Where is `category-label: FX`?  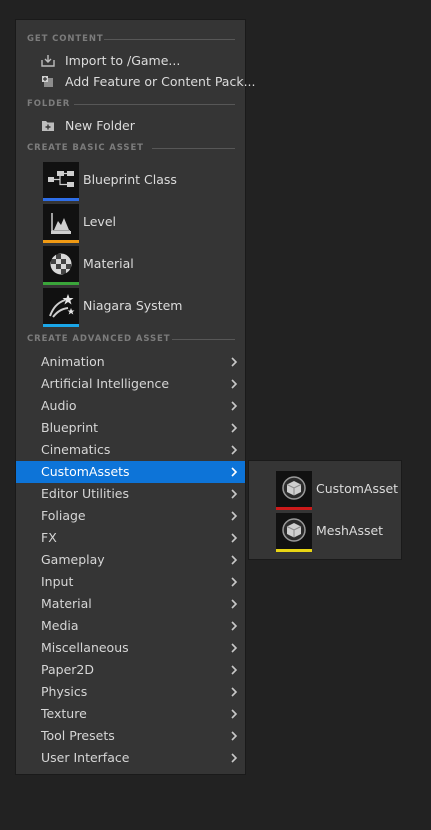
category-label: FX is located at coordinates (49, 537).